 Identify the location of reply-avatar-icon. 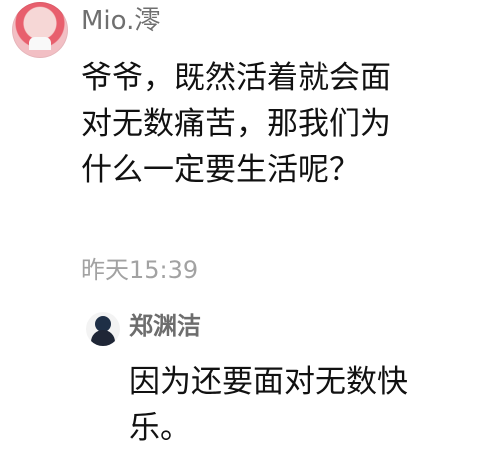
(103, 329).